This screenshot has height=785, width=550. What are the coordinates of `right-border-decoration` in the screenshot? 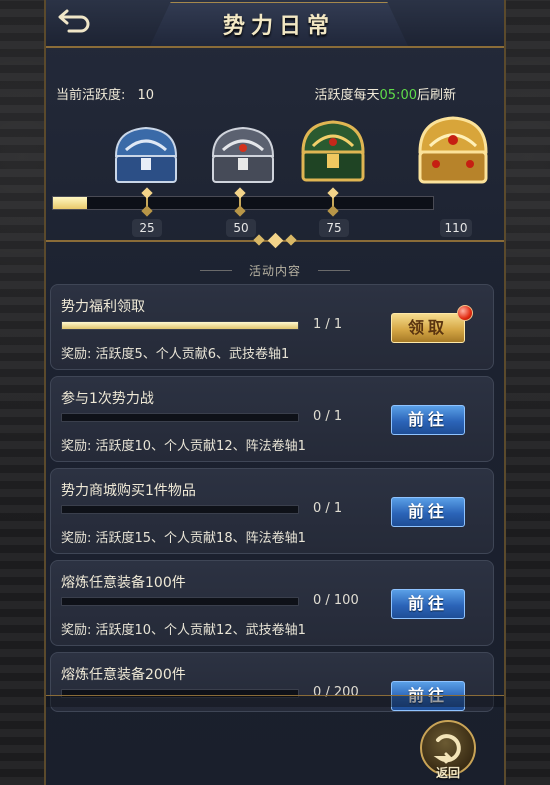 It's located at (527, 392).